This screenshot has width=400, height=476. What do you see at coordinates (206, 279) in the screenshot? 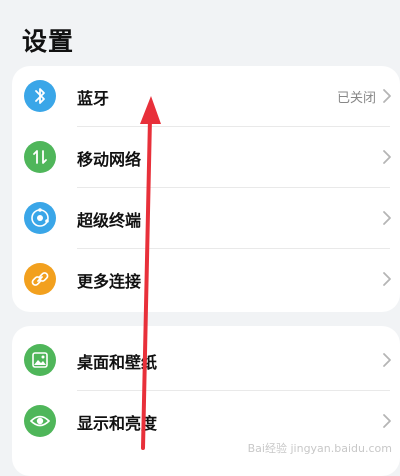
I see `settings-item-more-connections: 更多连接` at bounding box center [206, 279].